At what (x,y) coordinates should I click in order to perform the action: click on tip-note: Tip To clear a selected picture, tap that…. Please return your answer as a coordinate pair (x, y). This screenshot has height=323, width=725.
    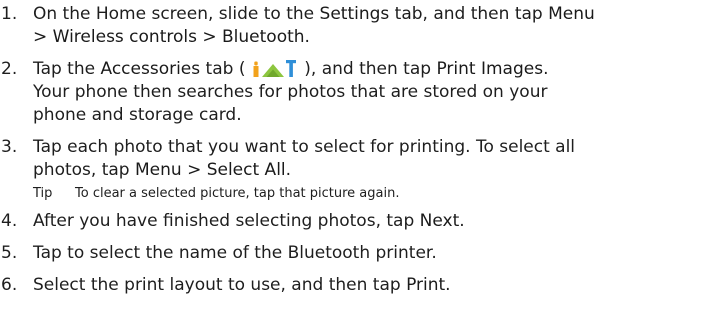
    Looking at the image, I should click on (362, 194).